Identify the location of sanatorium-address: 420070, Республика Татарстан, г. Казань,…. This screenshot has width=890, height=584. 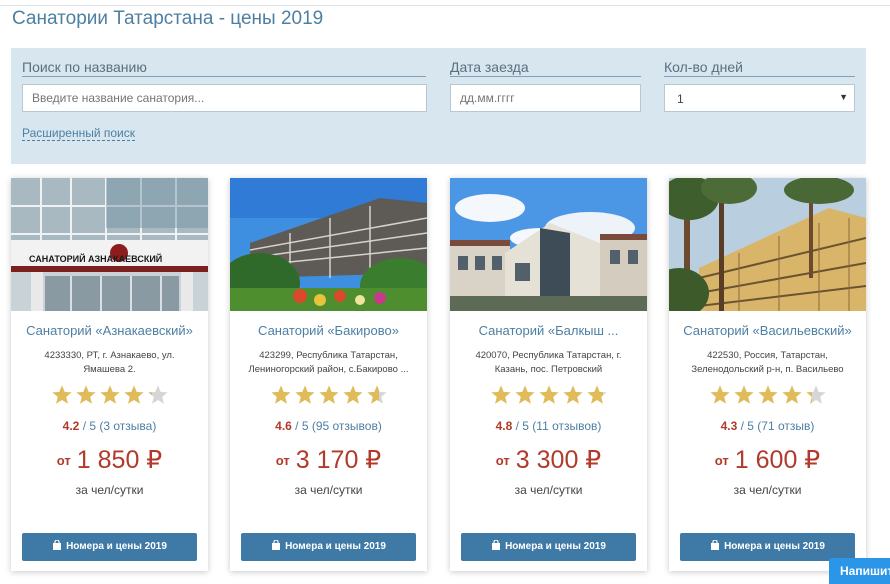
(548, 362).